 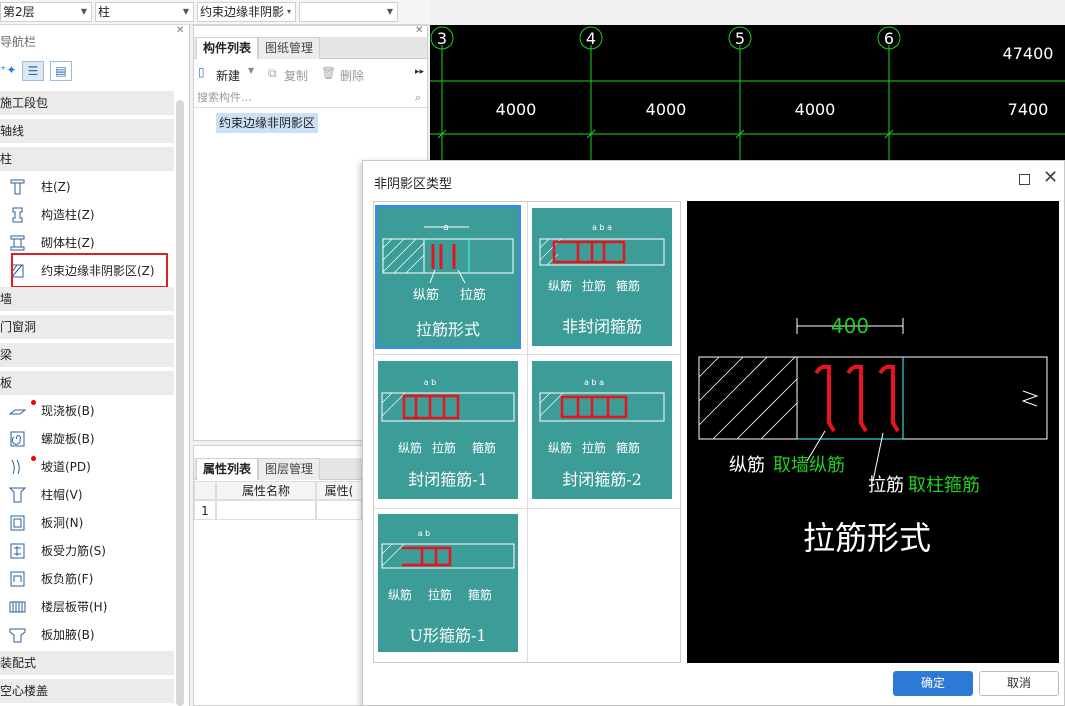 What do you see at coordinates (296, 75) in the screenshot?
I see `copy-button: 复制` at bounding box center [296, 75].